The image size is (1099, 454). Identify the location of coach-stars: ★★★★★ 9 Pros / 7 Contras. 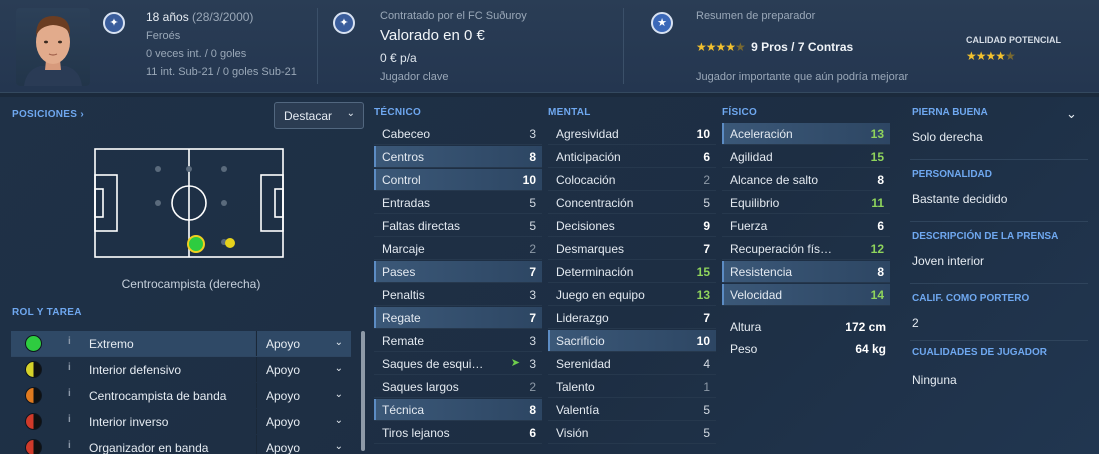
(774, 47).